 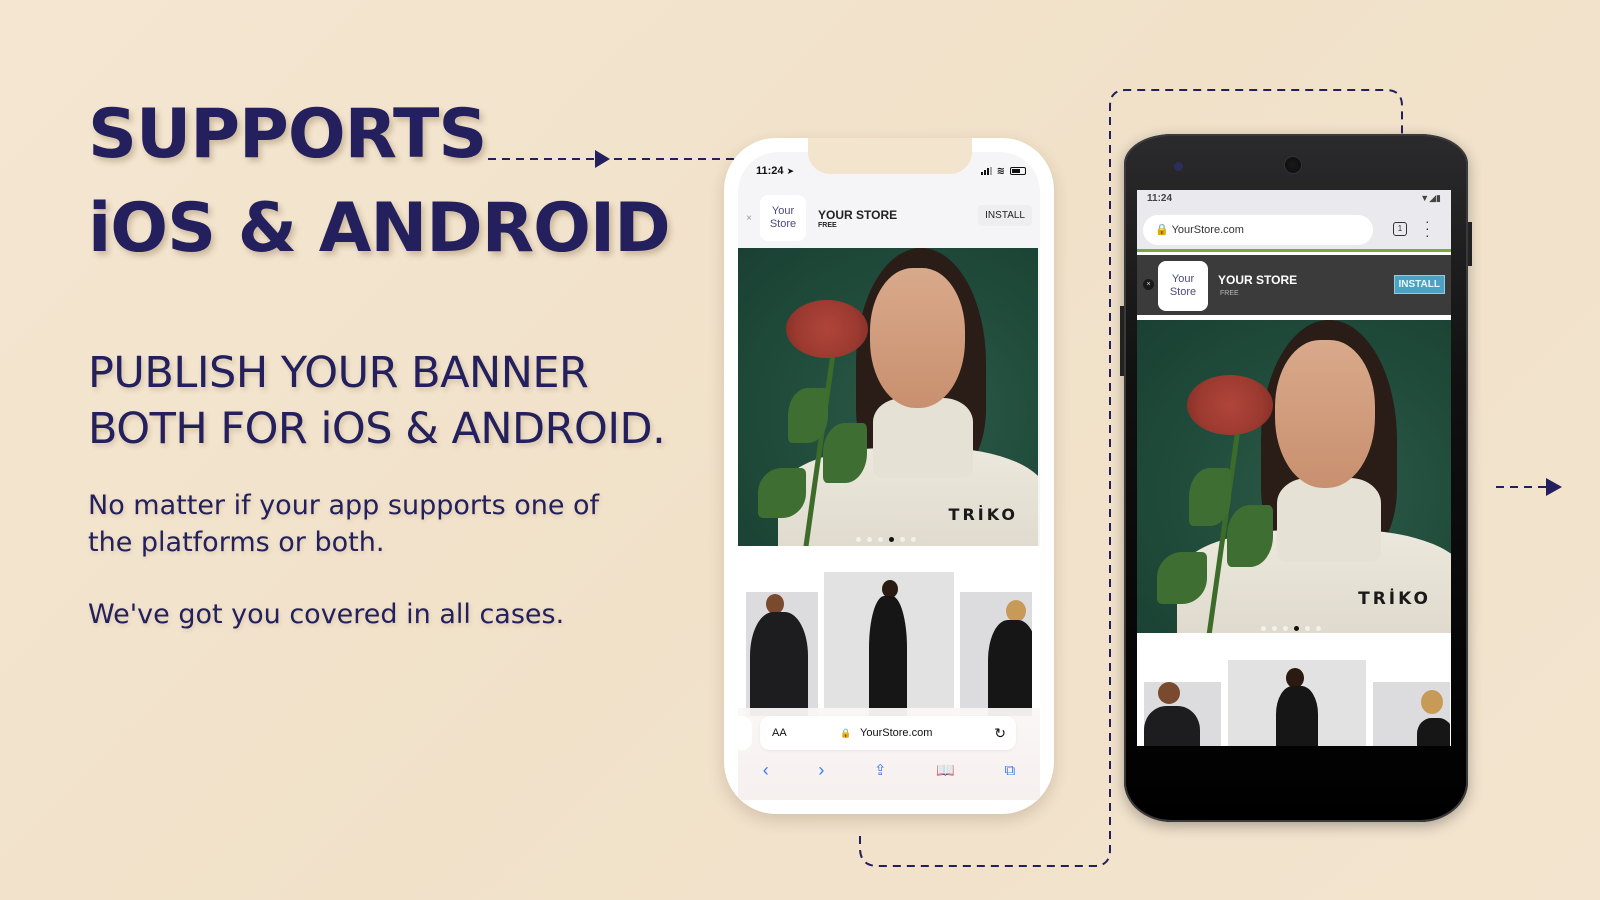 I want to click on ios-status-bar: 11:24 ➤ ≋, so click(x=891, y=171).